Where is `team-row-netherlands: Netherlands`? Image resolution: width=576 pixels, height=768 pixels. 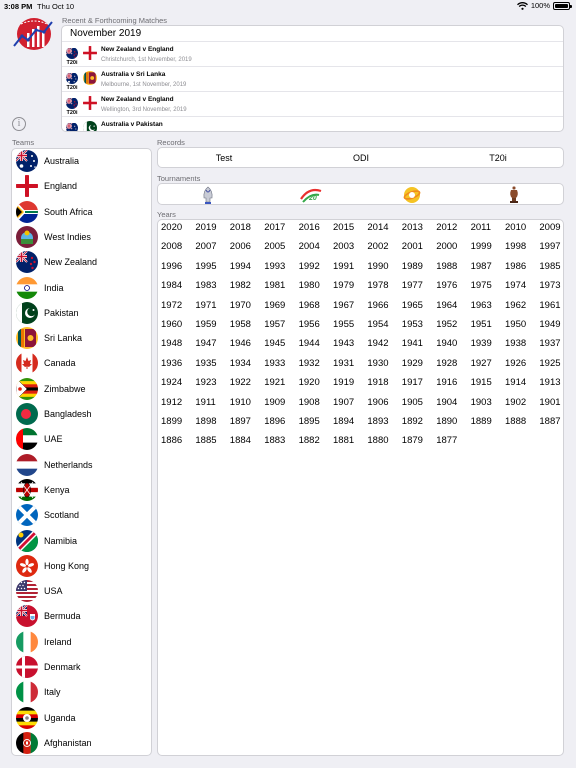
team-row-netherlands: Netherlands is located at coordinates (81, 465).